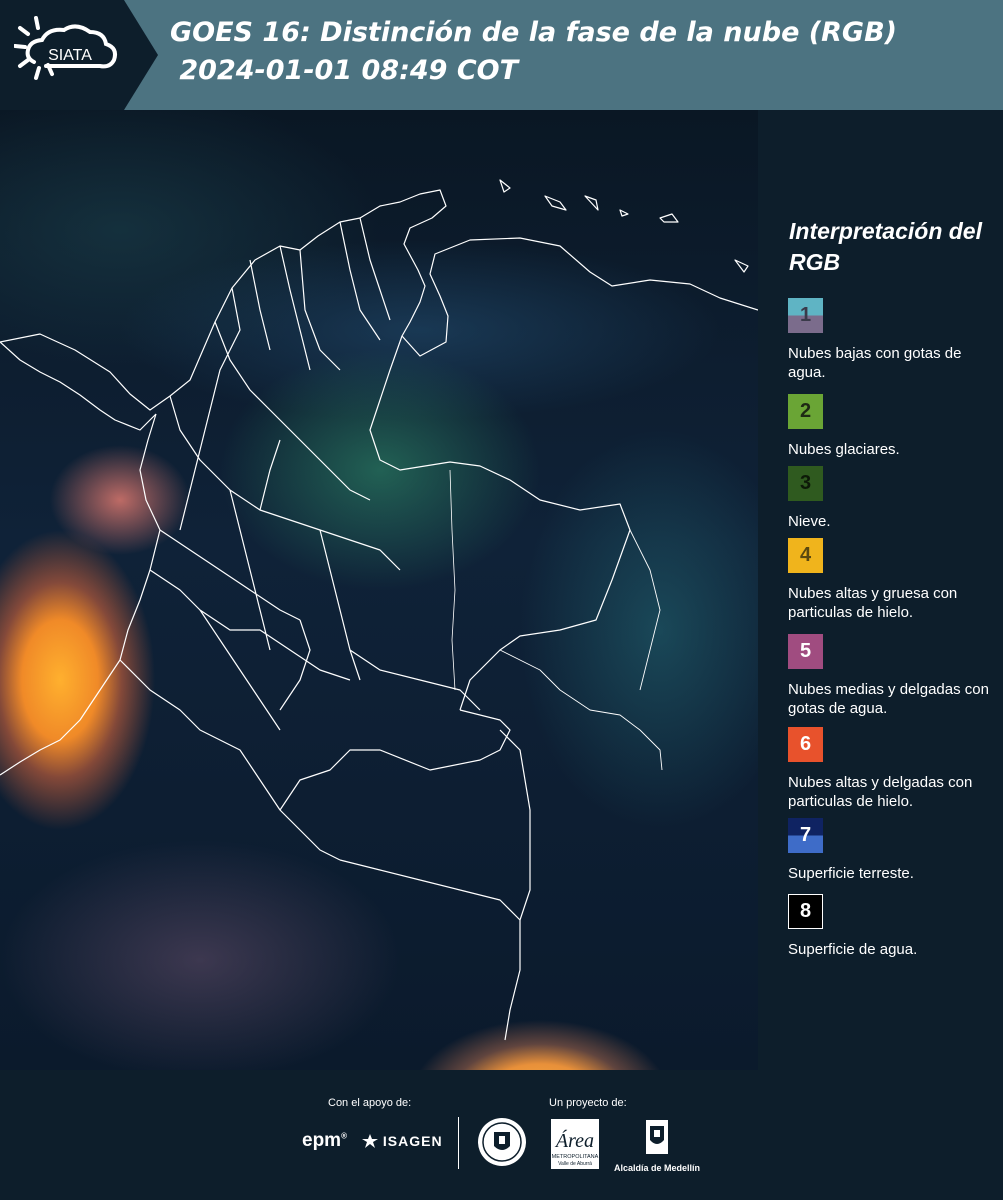  What do you see at coordinates (844, 449) in the screenshot?
I see `legend-description-2: Nubes glaciares.` at bounding box center [844, 449].